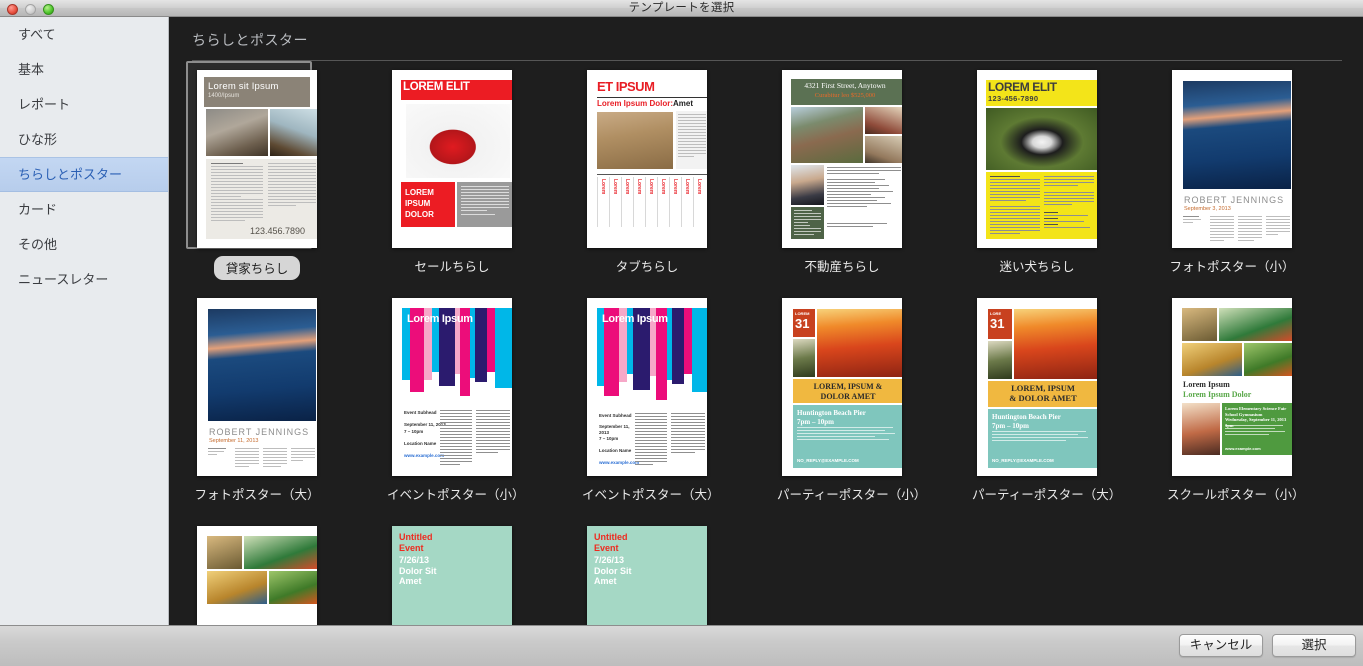 This screenshot has width=1363, height=666. Describe the element at coordinates (84, 244) in the screenshot. I see `sidebar-item-misc: その他` at that location.